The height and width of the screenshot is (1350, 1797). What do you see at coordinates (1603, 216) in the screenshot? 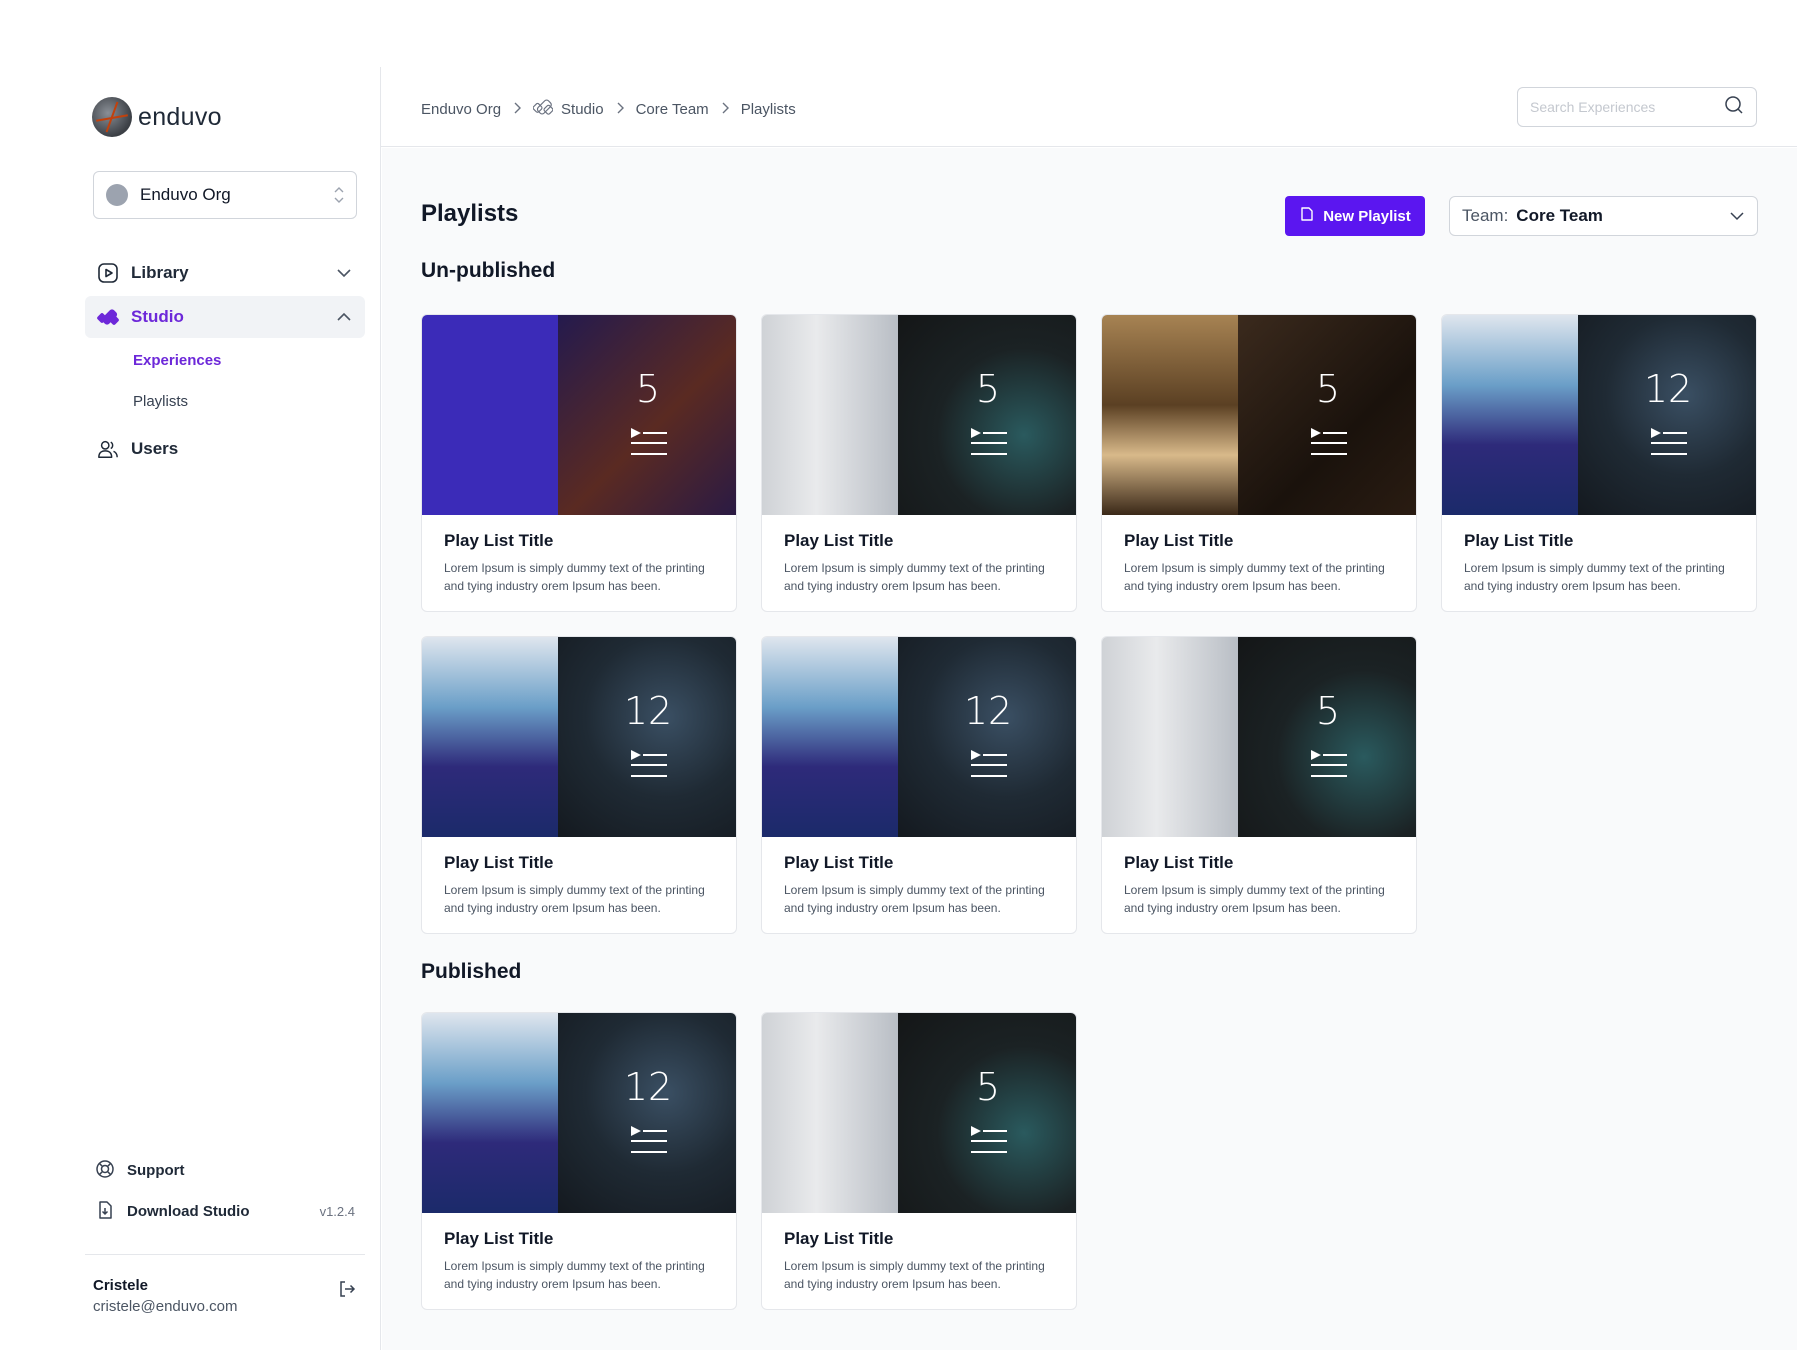
I see `team-select: Team: Core Team` at bounding box center [1603, 216].